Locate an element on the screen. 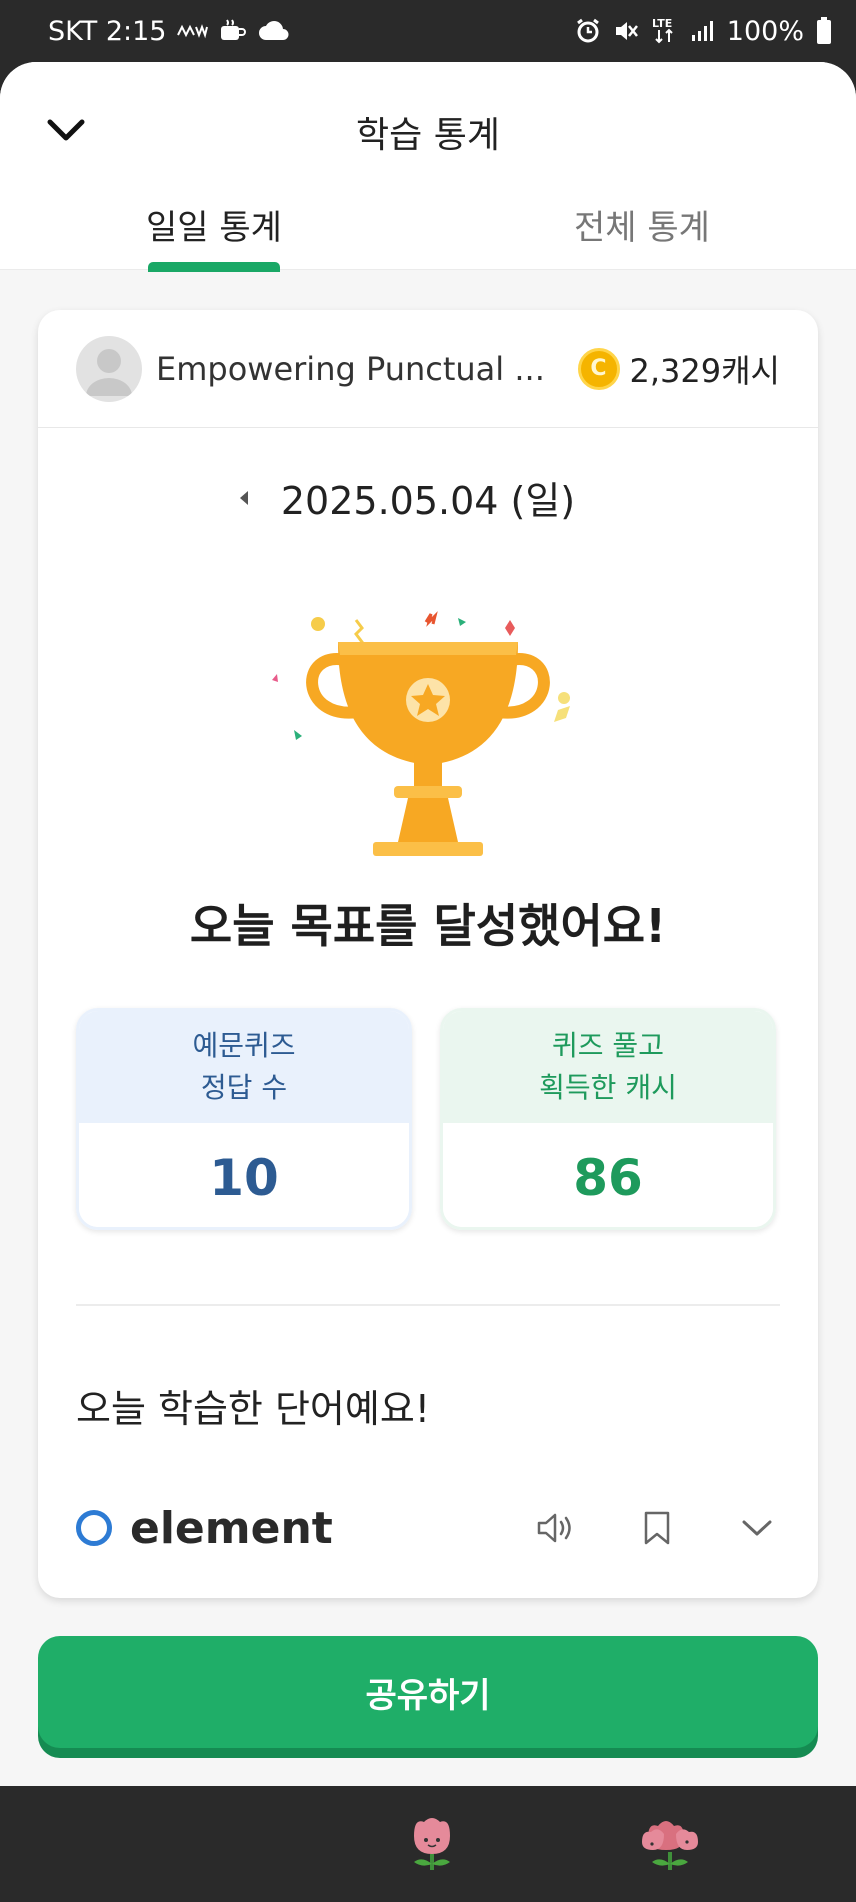  mute-icon is located at coordinates (626, 31).